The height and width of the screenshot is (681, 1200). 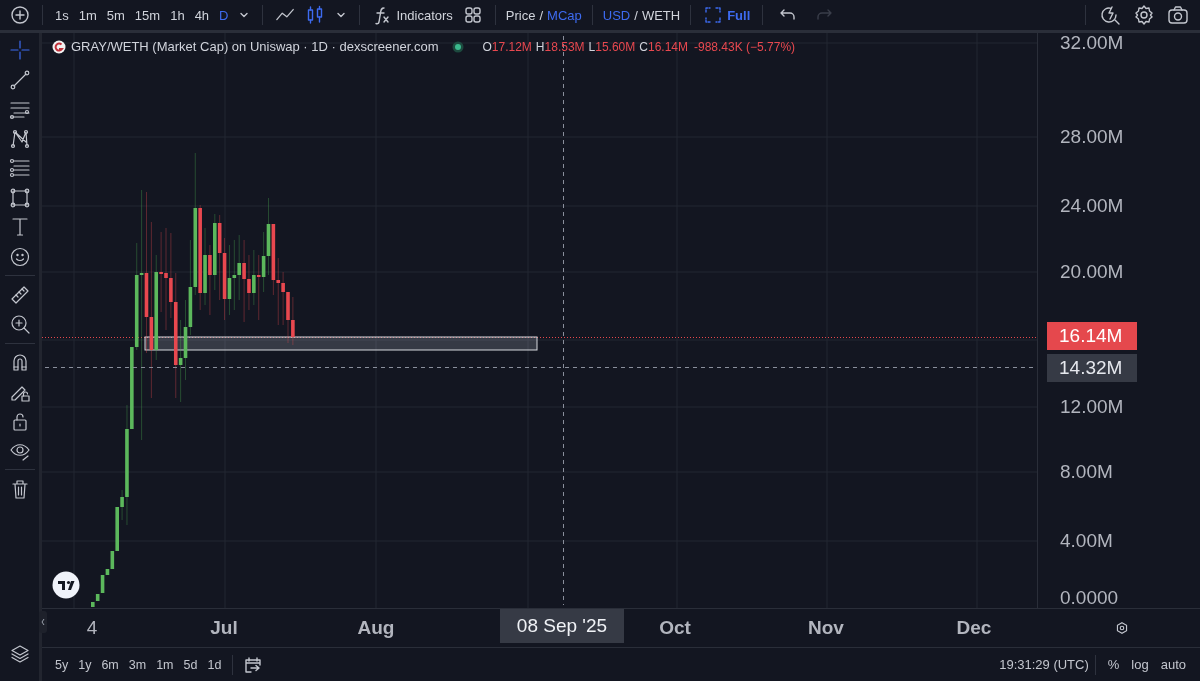 I want to click on add-icon, so click(x=20, y=15).